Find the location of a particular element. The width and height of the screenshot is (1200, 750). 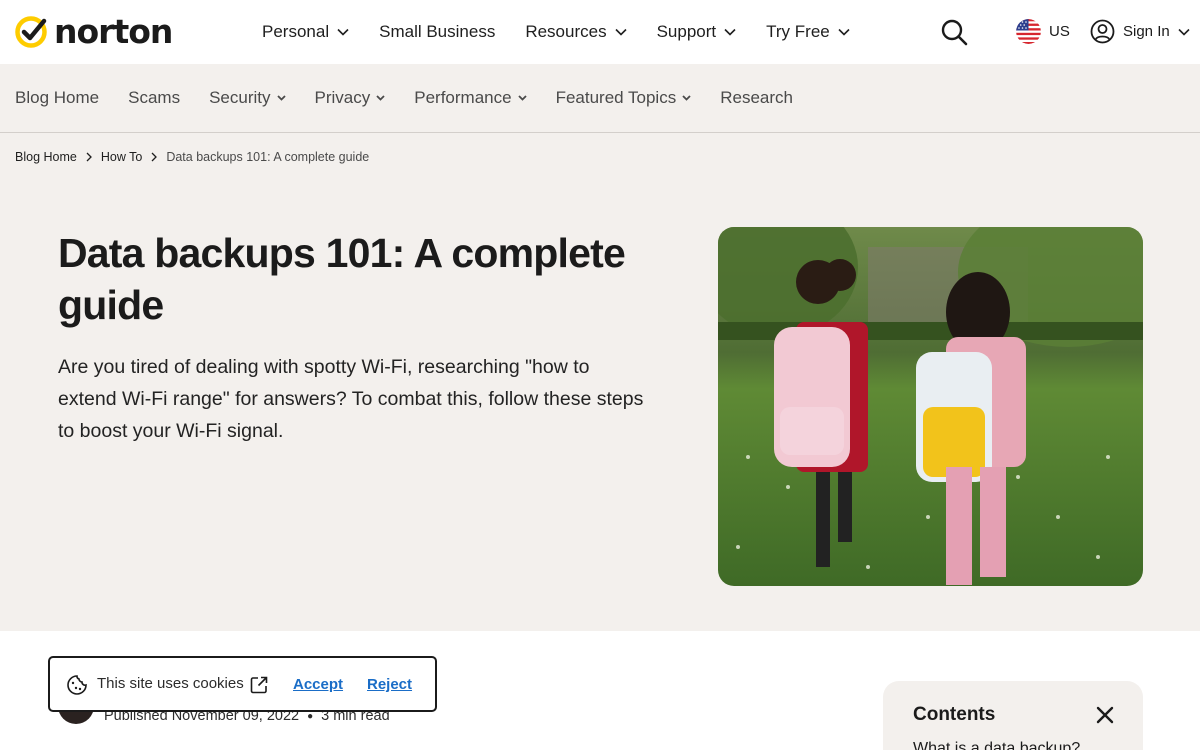

blog-nav-scams-label: Scams is located at coordinates (154, 97).